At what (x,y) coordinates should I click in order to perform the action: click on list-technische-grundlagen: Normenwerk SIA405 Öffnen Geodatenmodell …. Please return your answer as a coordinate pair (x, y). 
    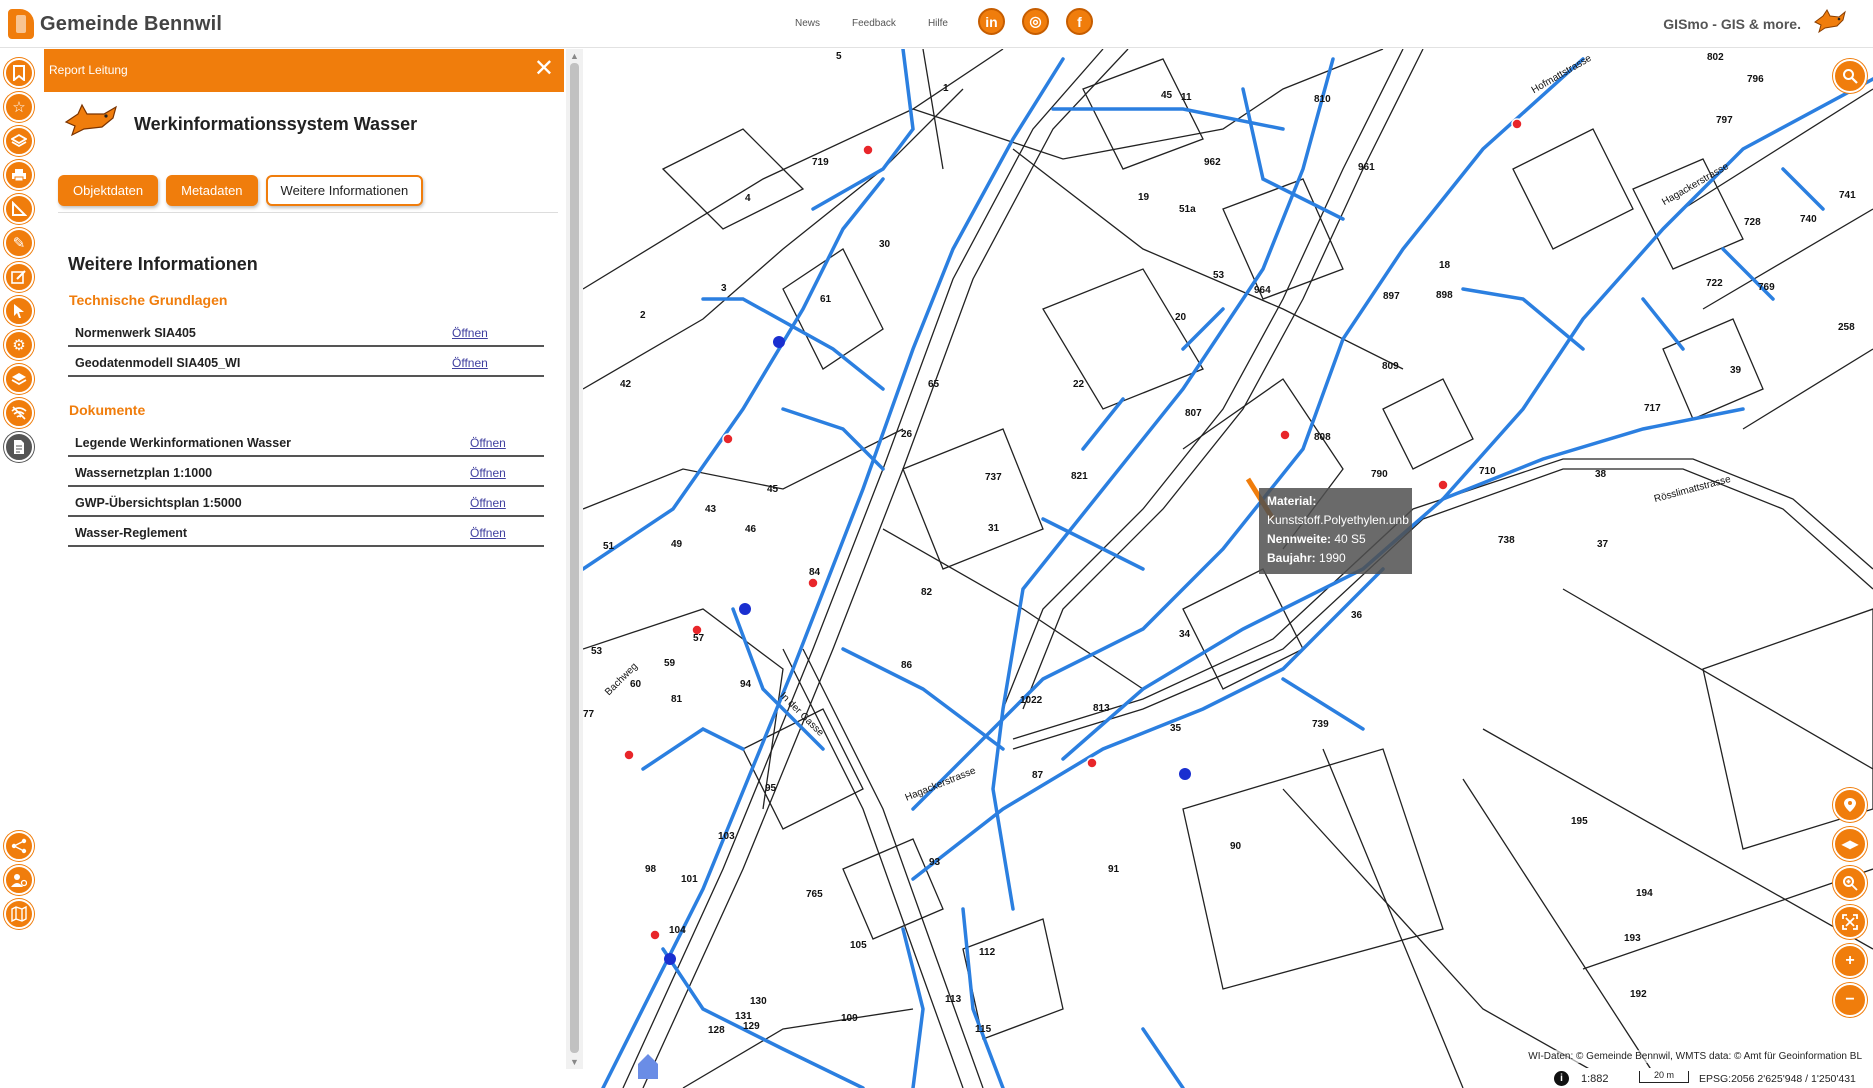
    Looking at the image, I should click on (306, 347).